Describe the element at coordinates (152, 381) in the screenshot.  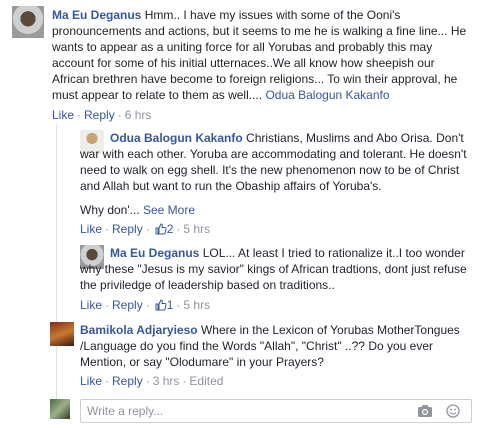
I see `comment-4-actions: Like · Reply · 3 hrs · Edited` at that location.